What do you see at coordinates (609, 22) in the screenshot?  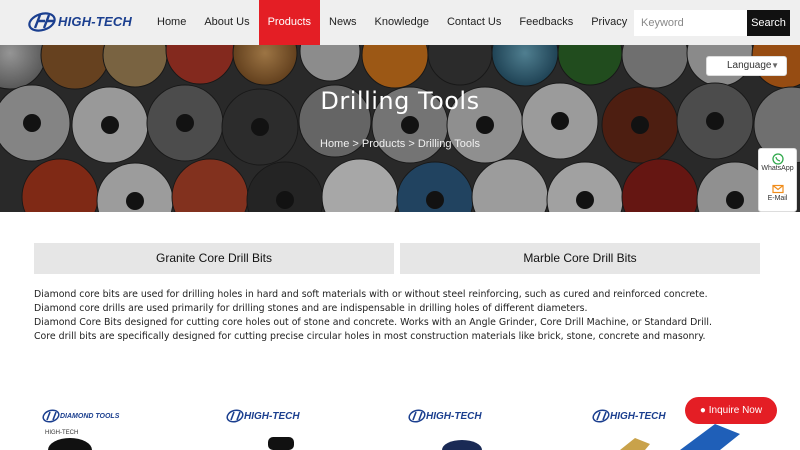 I see `nav-privacy: Privacy` at bounding box center [609, 22].